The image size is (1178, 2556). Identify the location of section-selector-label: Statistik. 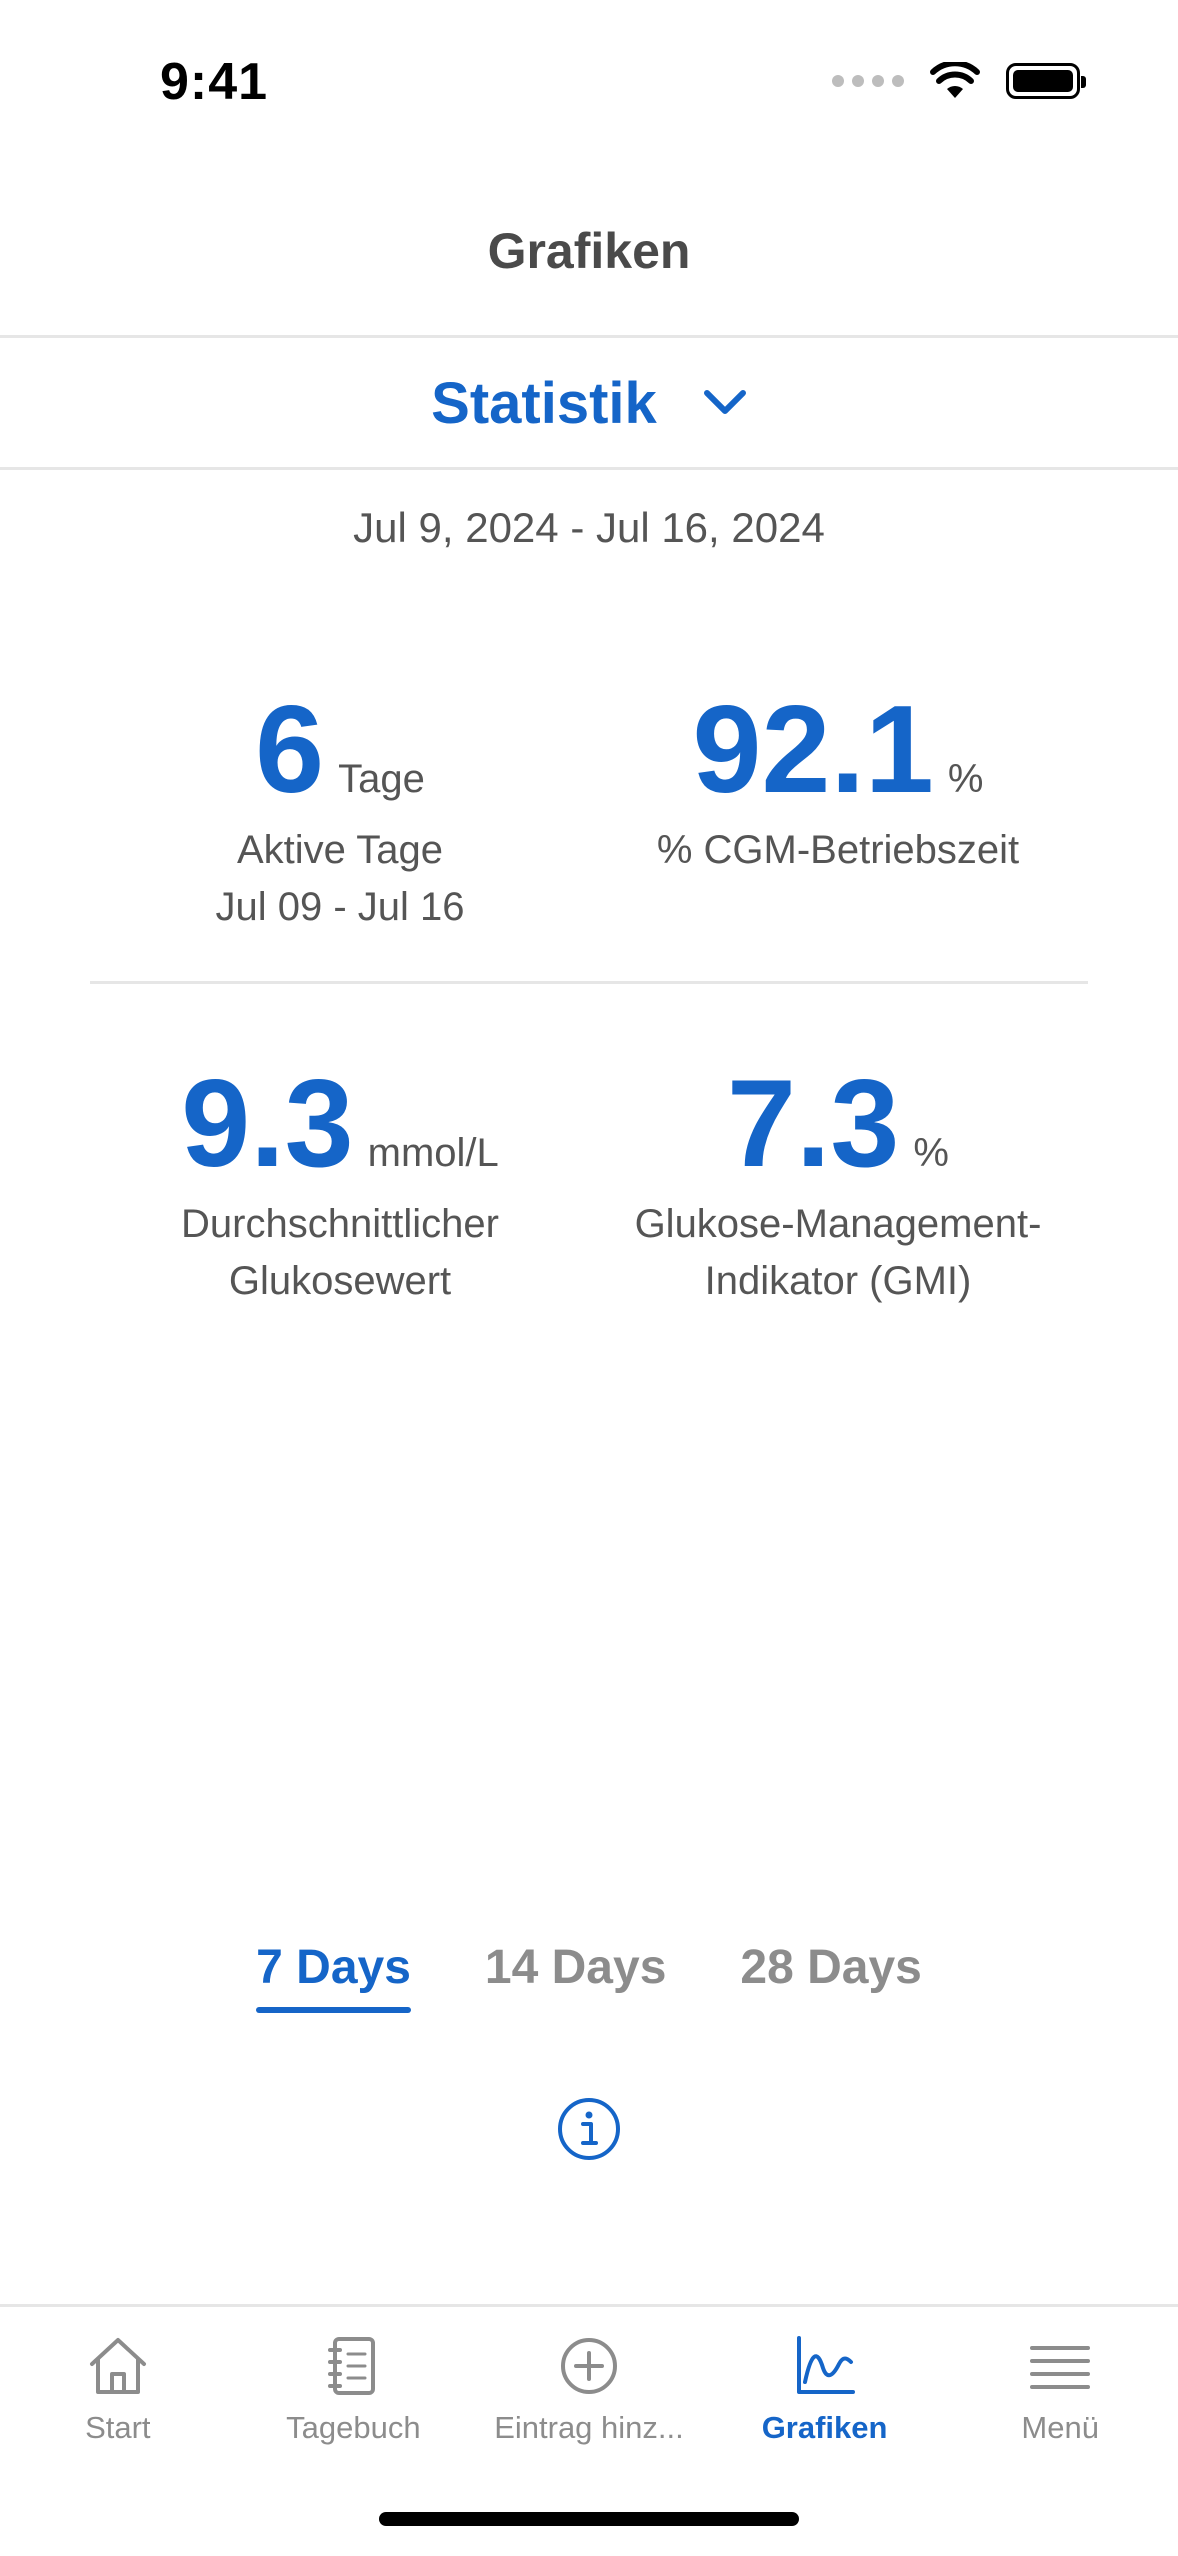
(544, 403).